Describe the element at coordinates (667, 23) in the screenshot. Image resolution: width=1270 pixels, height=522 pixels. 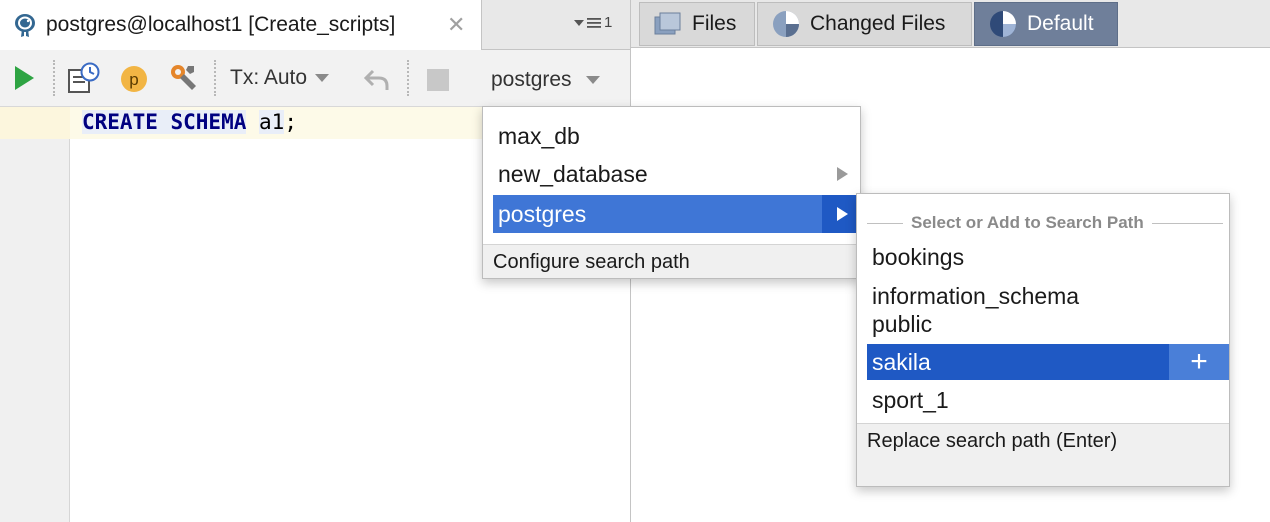
I see `files-icon` at that location.